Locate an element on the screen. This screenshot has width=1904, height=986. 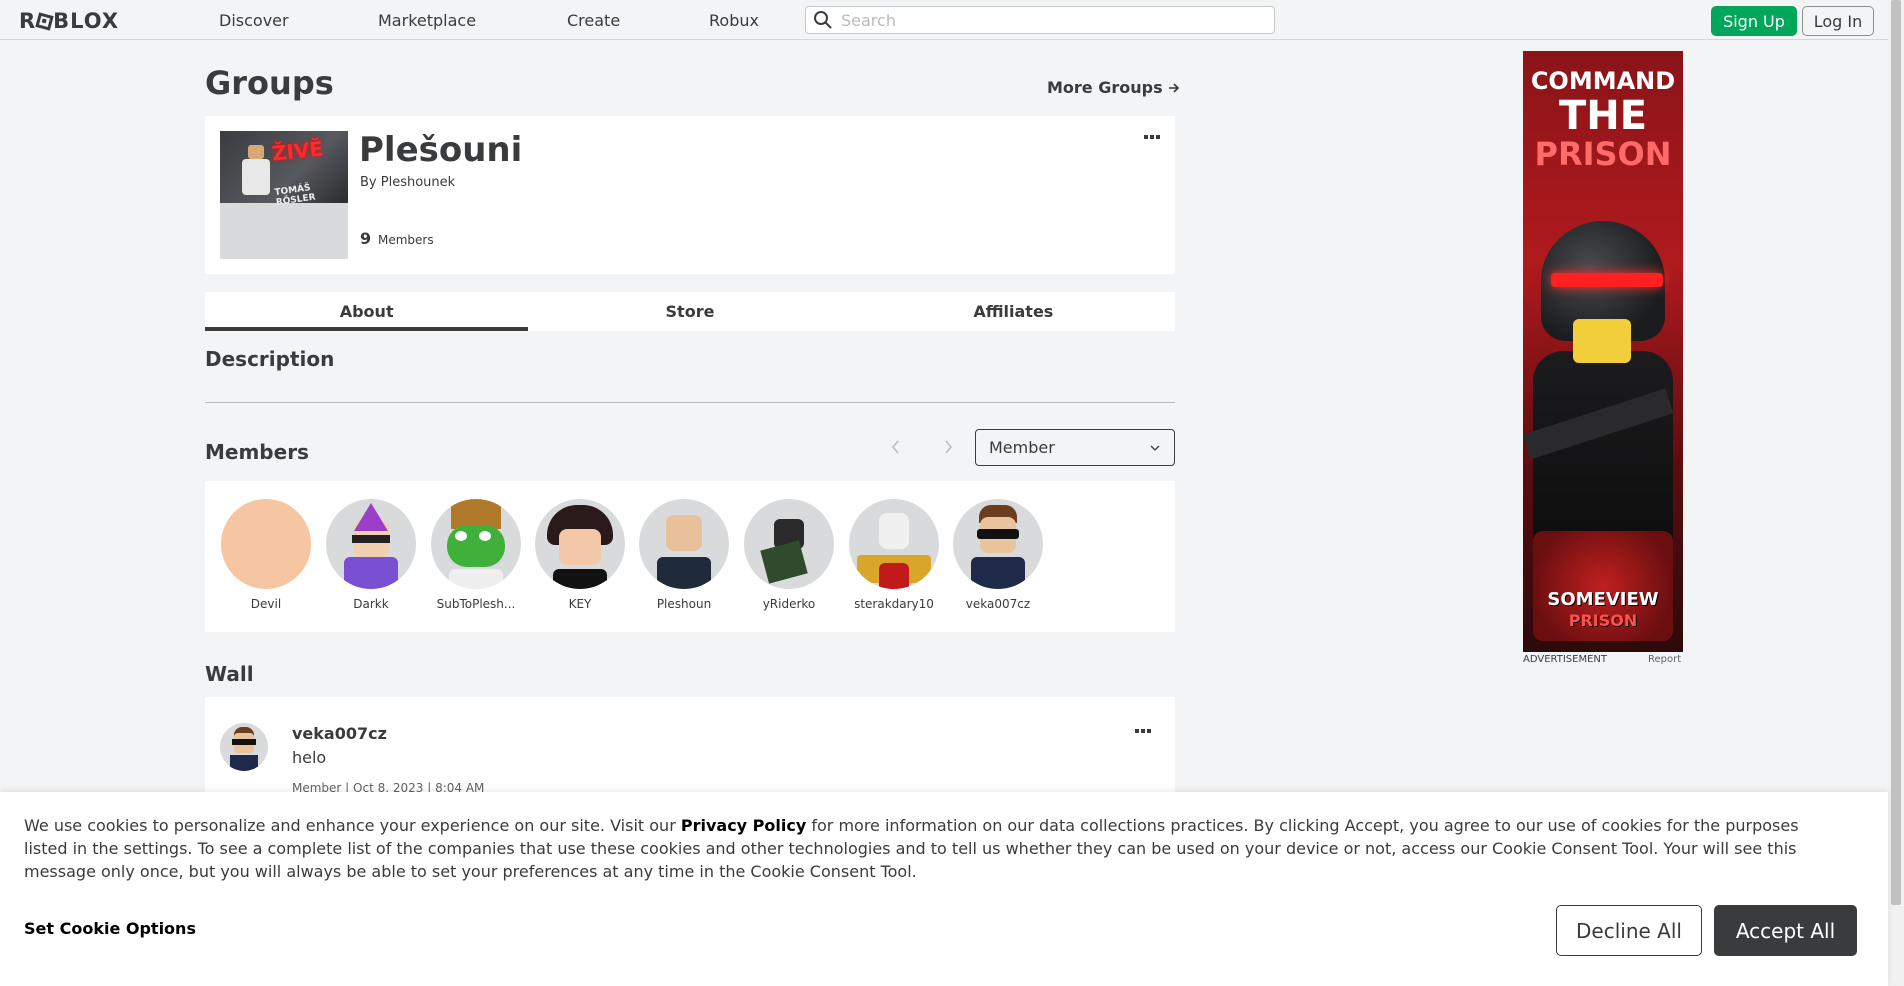
group-owner-link: Pleshounek is located at coordinates (418, 182).